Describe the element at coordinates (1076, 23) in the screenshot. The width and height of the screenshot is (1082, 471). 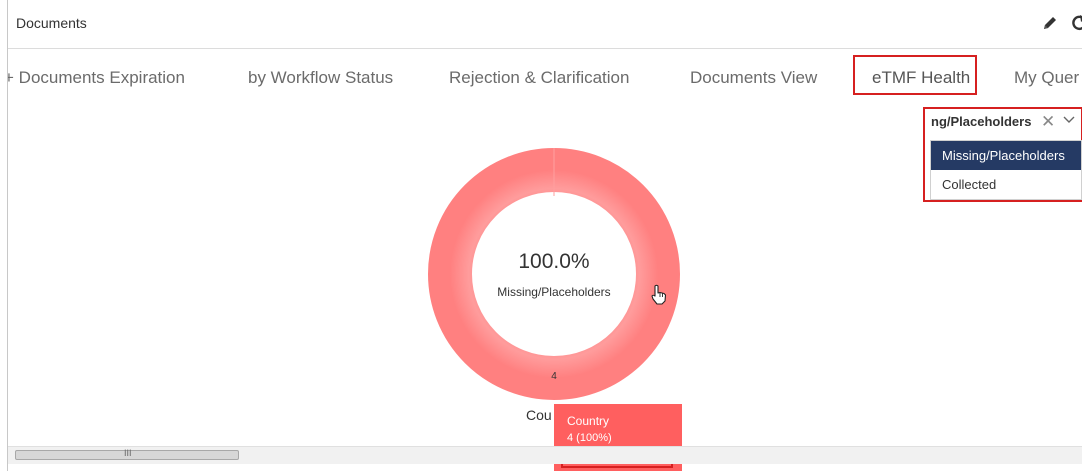
I see `refresh-icon` at that location.